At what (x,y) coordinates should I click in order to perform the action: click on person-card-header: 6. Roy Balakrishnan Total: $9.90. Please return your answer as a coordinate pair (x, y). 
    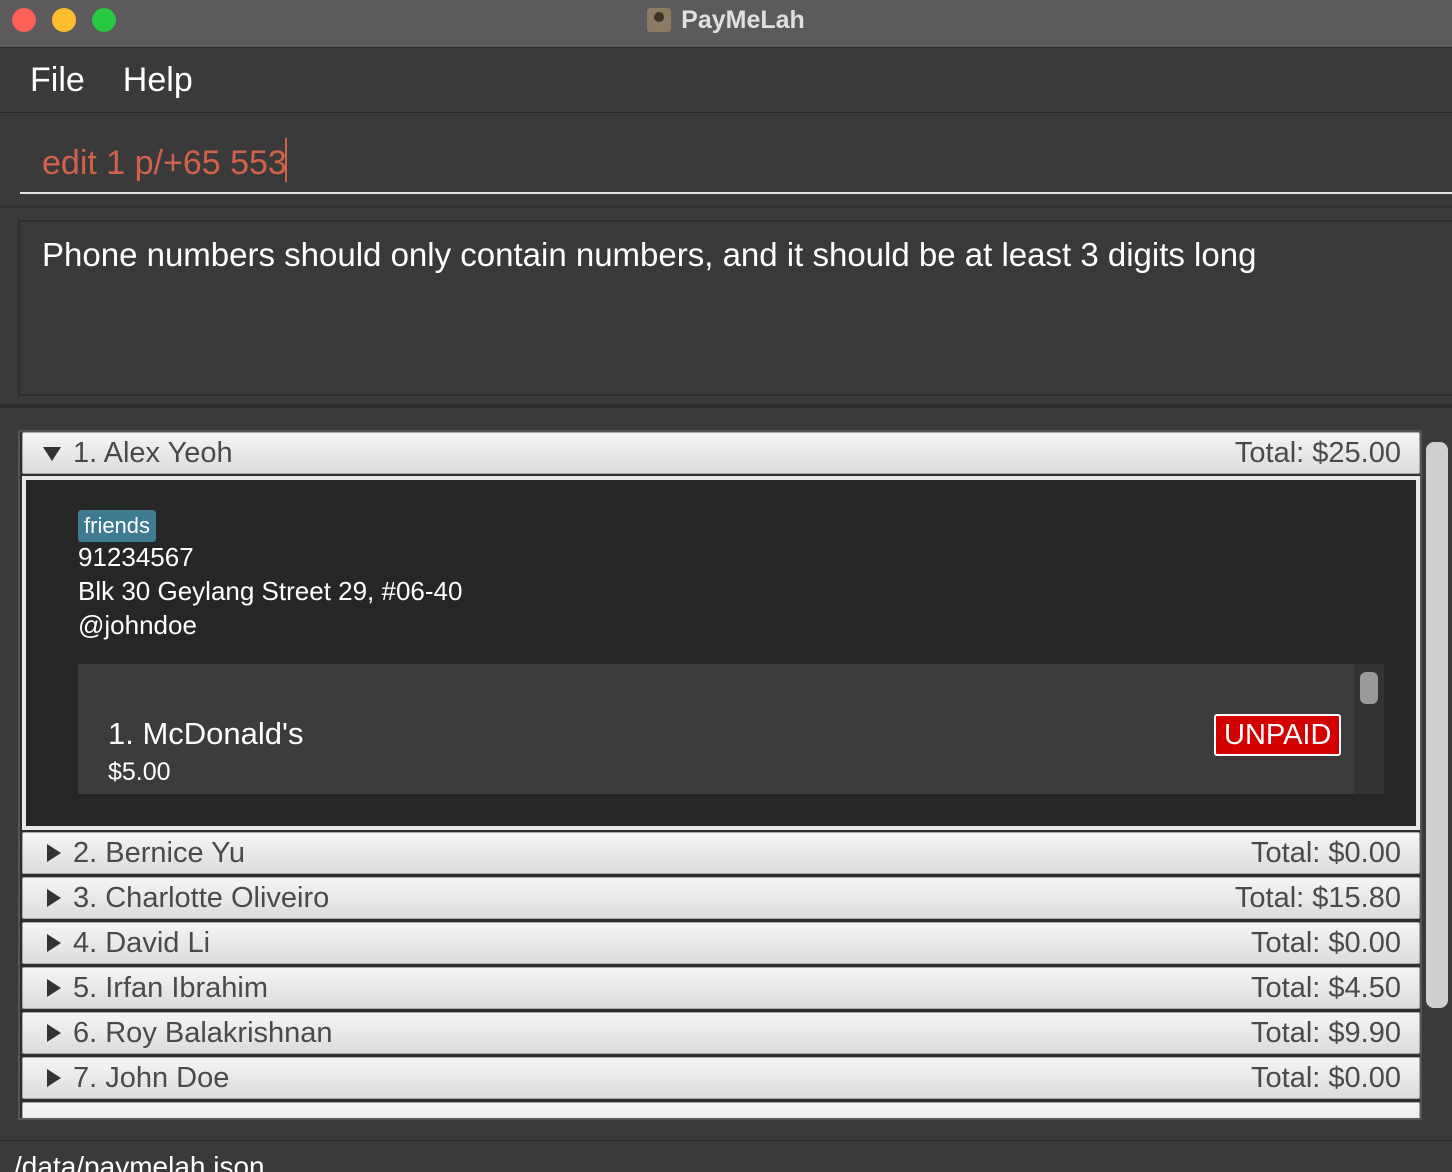
    Looking at the image, I should click on (721, 1033).